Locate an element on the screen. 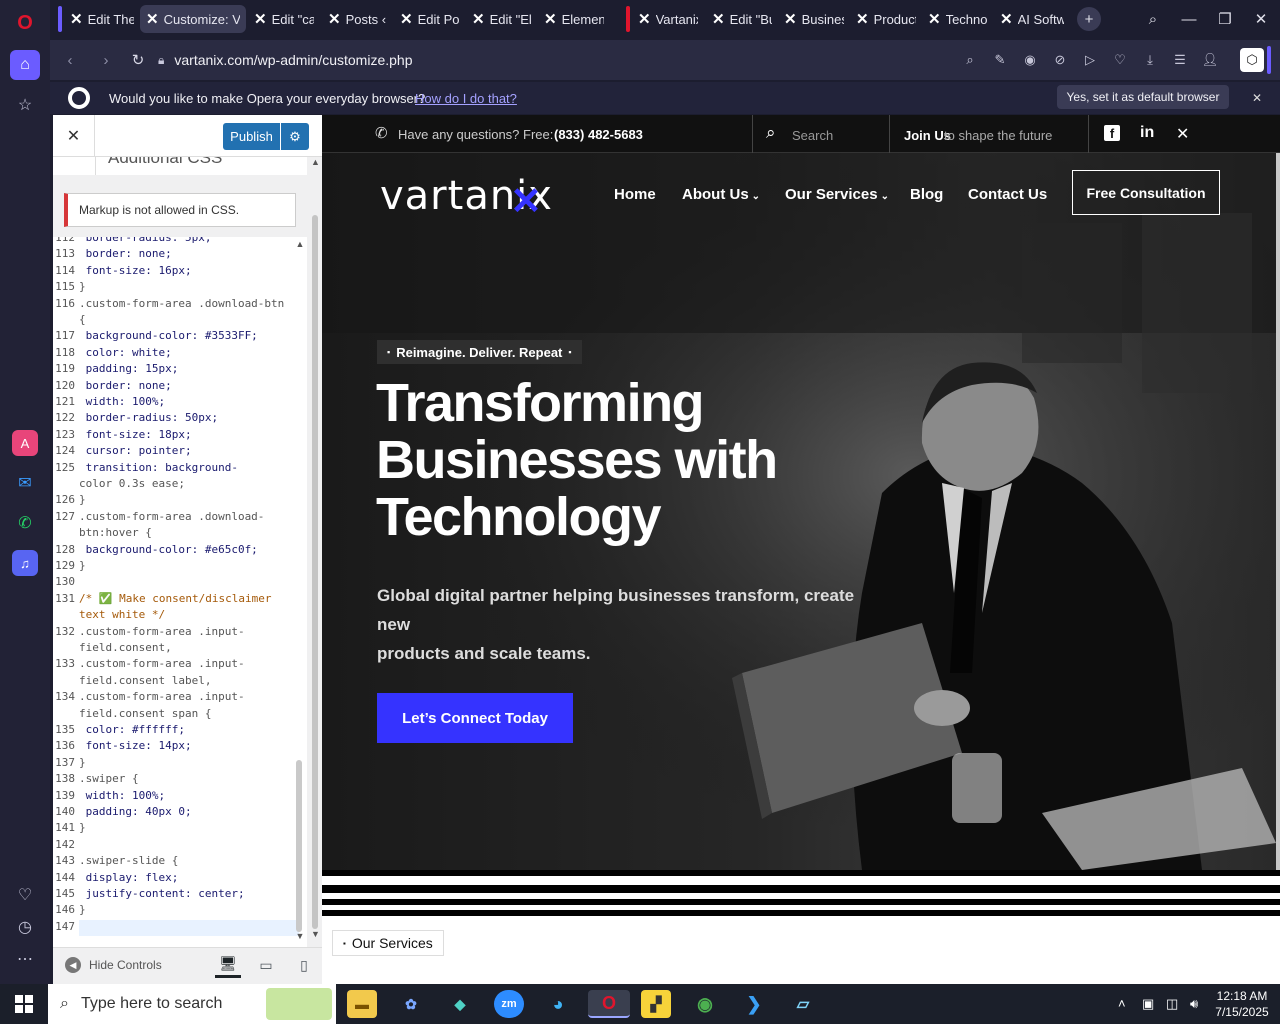  reload-icon: ↻ is located at coordinates (138, 60).